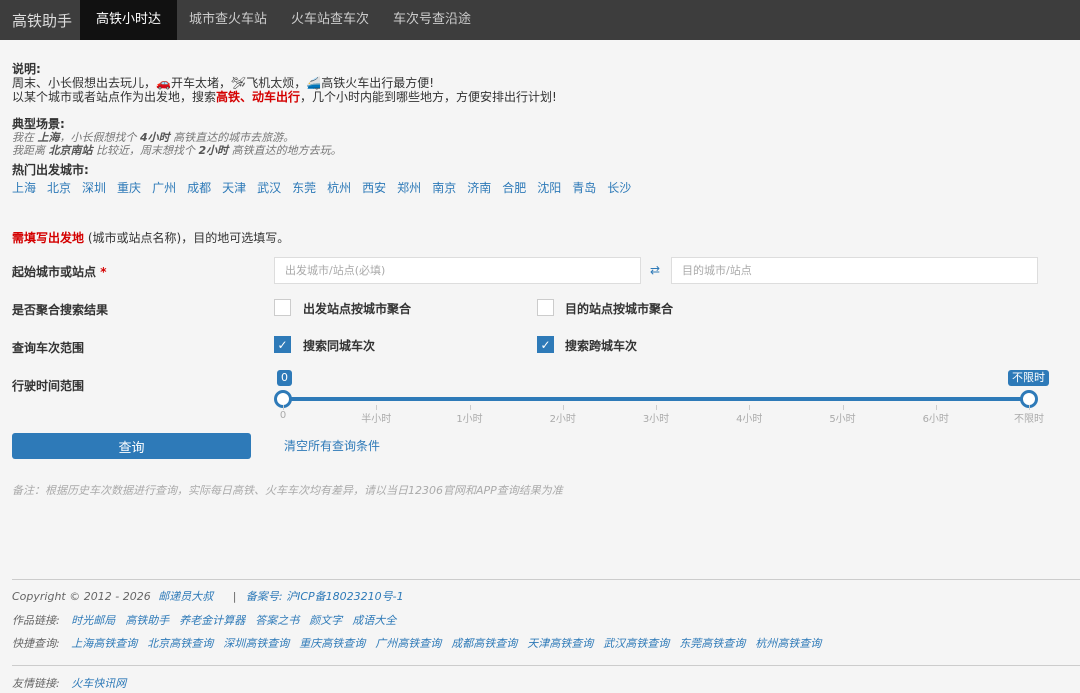 The image size is (1080, 693). Describe the element at coordinates (48, 386) in the screenshot. I see `time-range-label: 行驶时间范围` at that location.